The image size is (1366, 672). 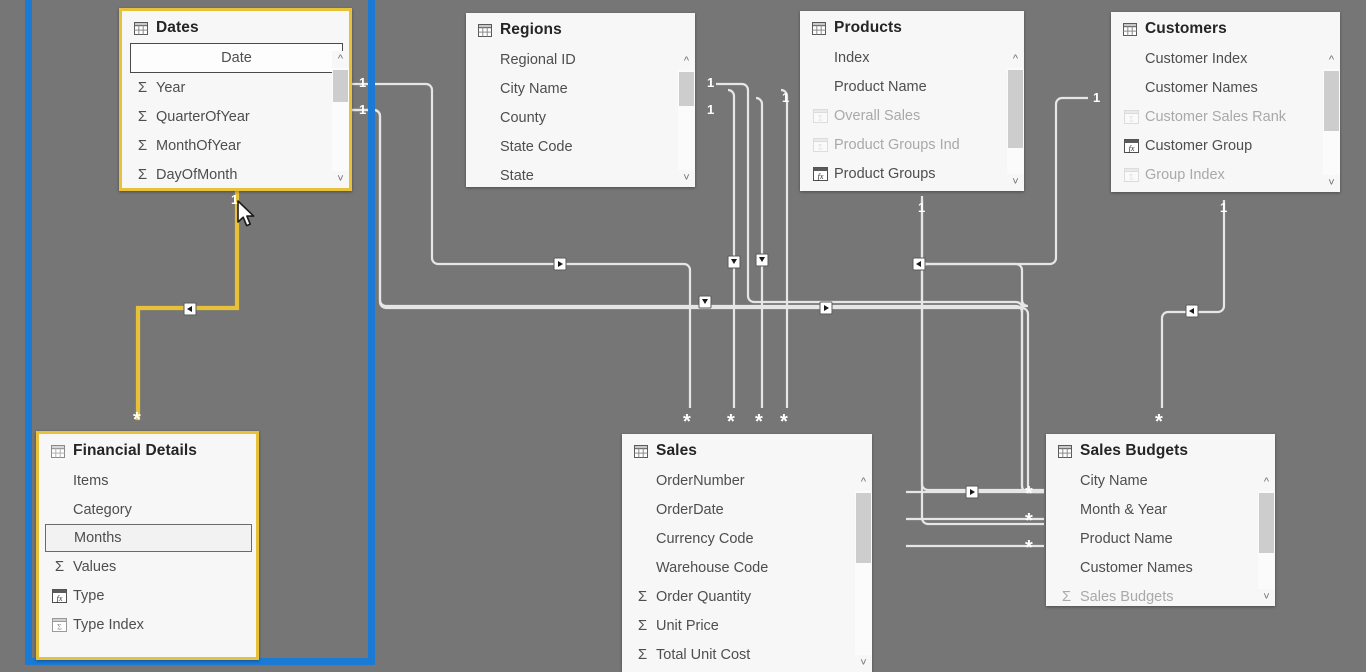 I want to click on cardinality-many-financial-details: *, so click(x=137, y=420).